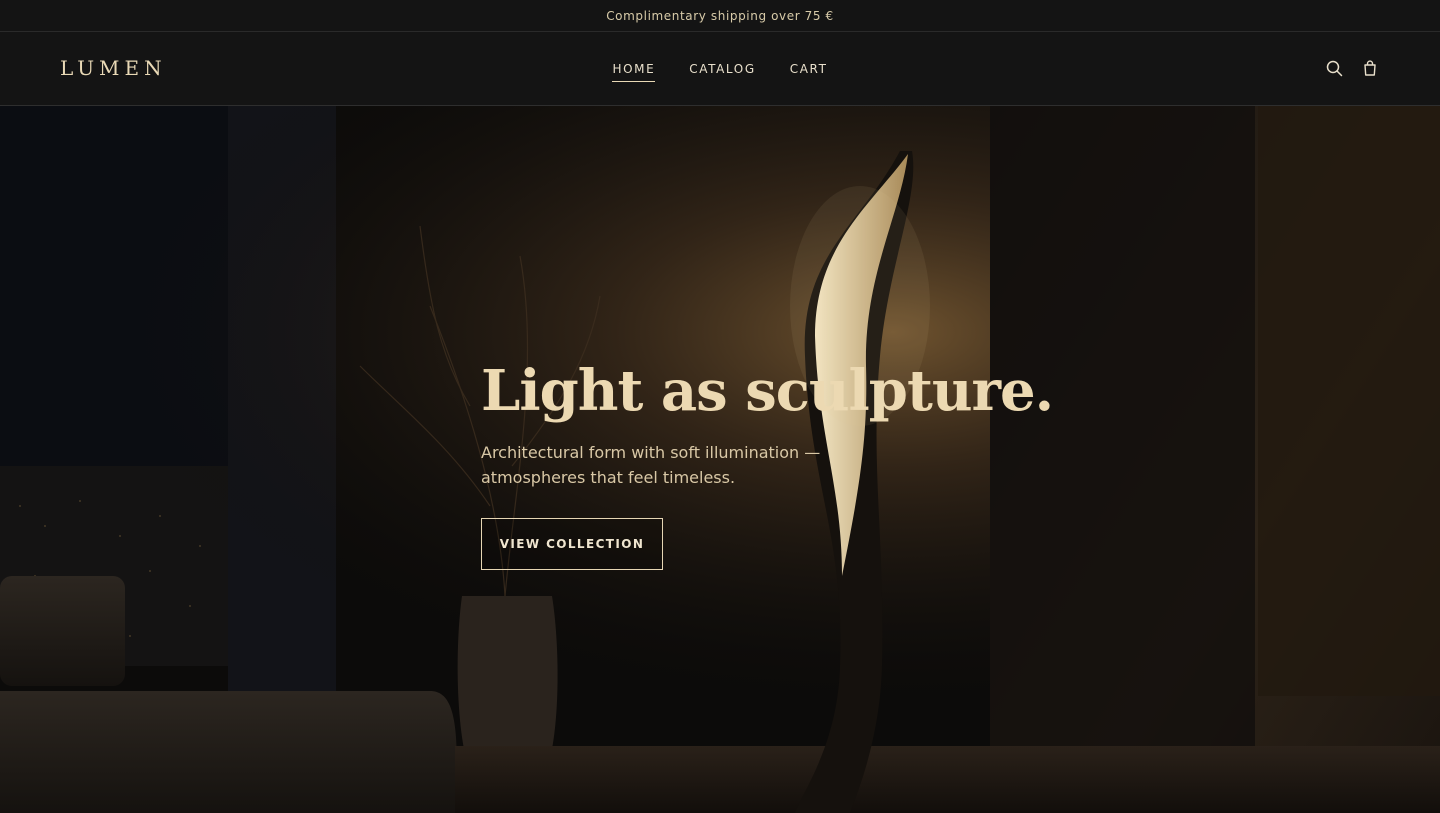  I want to click on nav-catalog: CATALOG, so click(722, 69).